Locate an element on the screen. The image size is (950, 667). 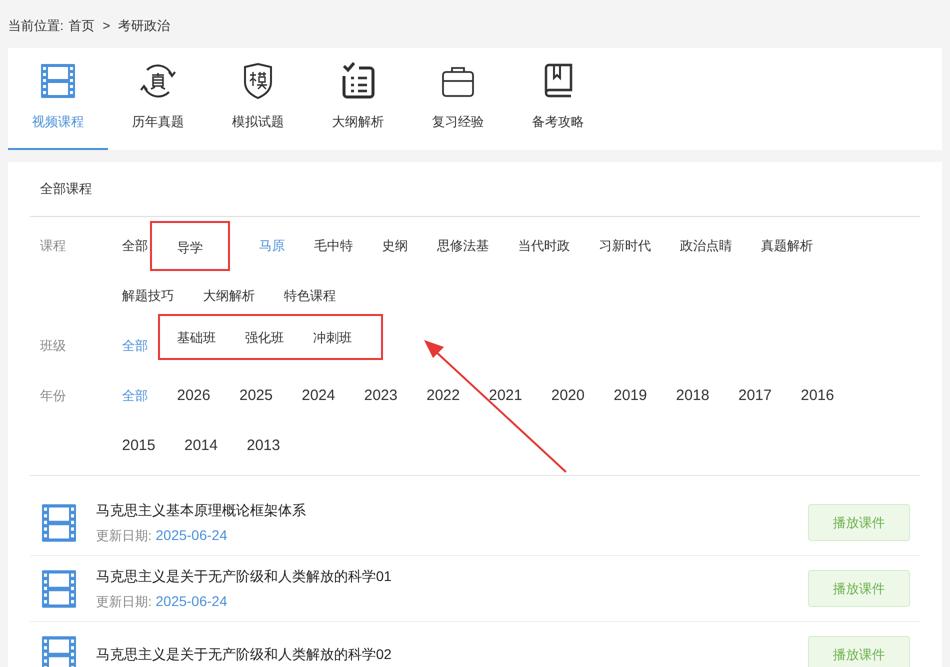
category-tab: 复习经验 is located at coordinates (458, 99).